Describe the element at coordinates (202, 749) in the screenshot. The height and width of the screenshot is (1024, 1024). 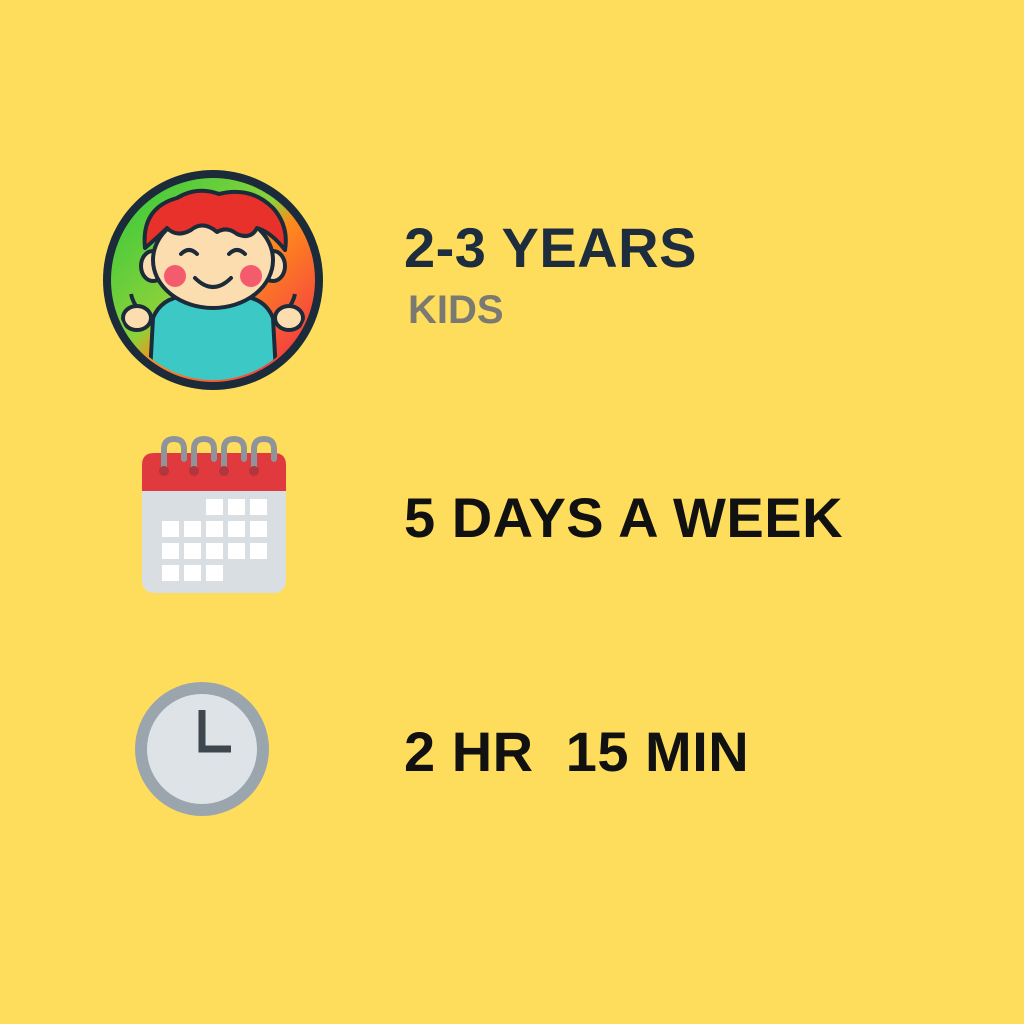
I see `clock-icon` at that location.